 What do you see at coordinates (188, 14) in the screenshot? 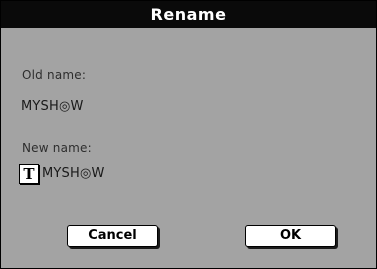
I see `dialog-title: Rename` at bounding box center [188, 14].